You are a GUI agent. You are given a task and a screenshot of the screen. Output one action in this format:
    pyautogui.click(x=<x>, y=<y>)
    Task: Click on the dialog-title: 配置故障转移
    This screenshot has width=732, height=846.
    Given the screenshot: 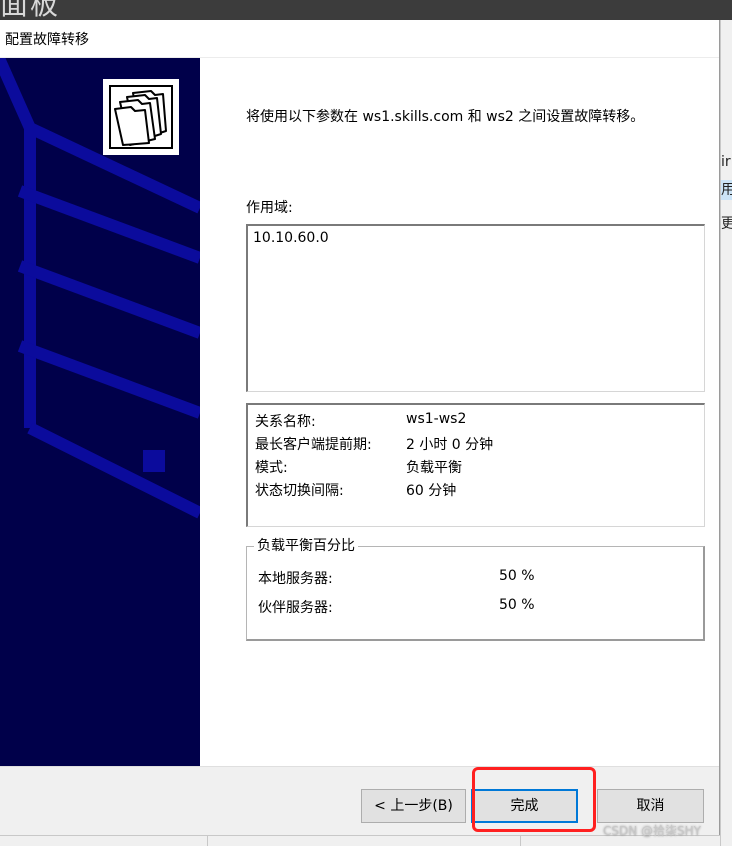 What is the action you would take?
    pyautogui.click(x=47, y=40)
    